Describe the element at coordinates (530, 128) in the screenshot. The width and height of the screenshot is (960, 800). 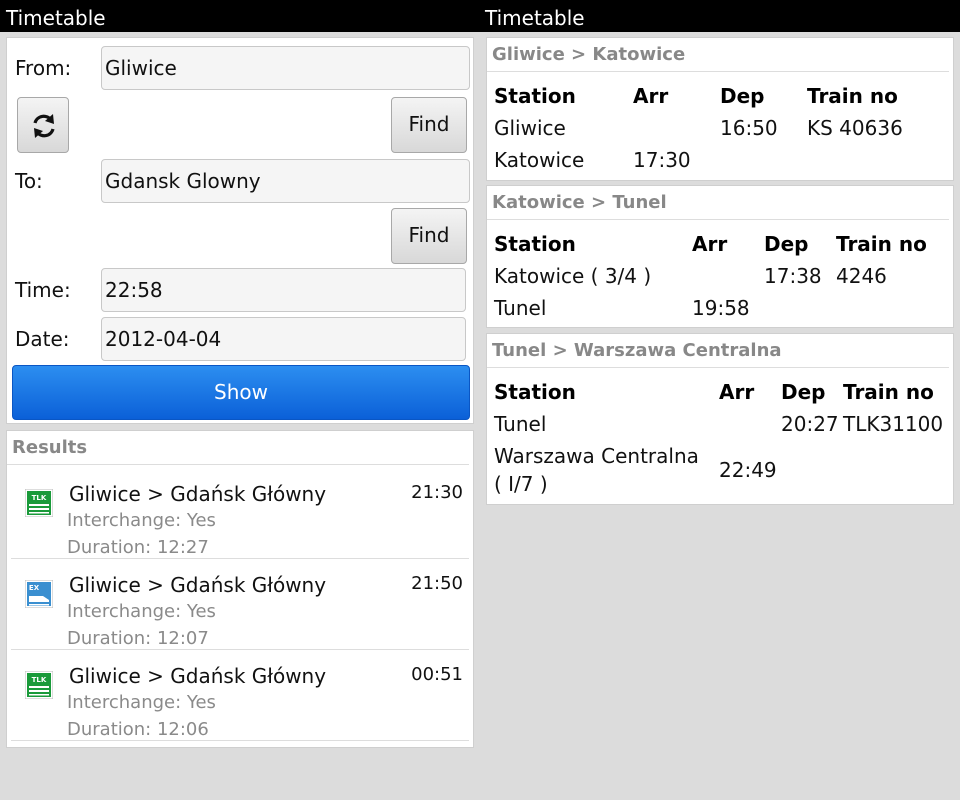
I see `station-cell: Gliwice` at that location.